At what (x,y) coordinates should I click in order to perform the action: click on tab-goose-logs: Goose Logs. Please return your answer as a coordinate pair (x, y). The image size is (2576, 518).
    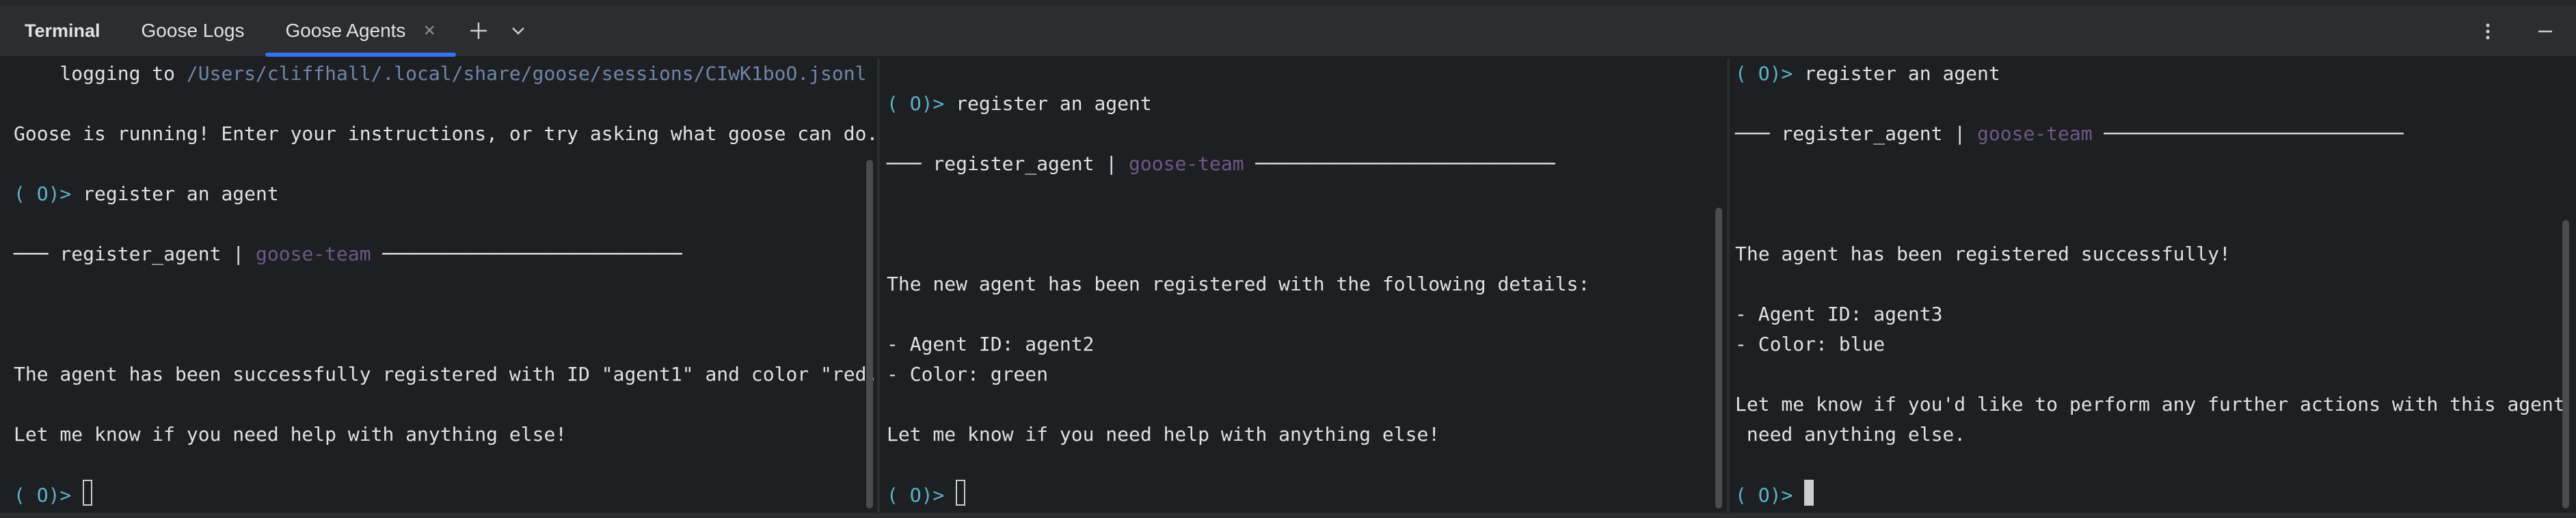
    Looking at the image, I should click on (193, 31).